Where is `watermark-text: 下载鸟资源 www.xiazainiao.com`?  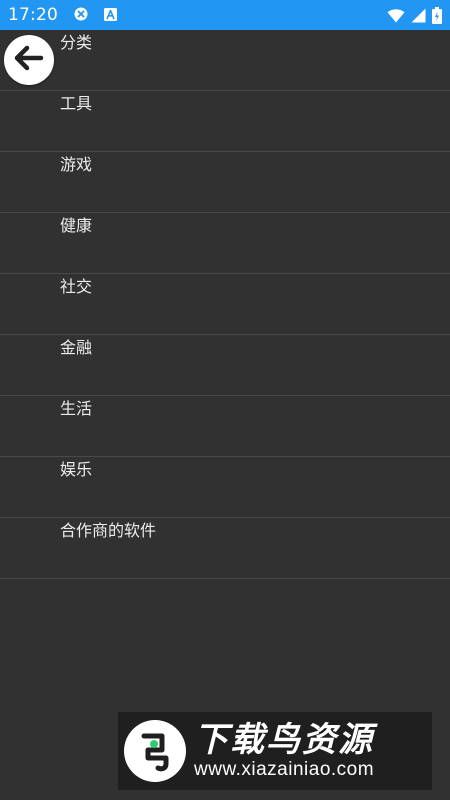 watermark-text: 下载鸟资源 www.xiazainiao.com is located at coordinates (284, 751).